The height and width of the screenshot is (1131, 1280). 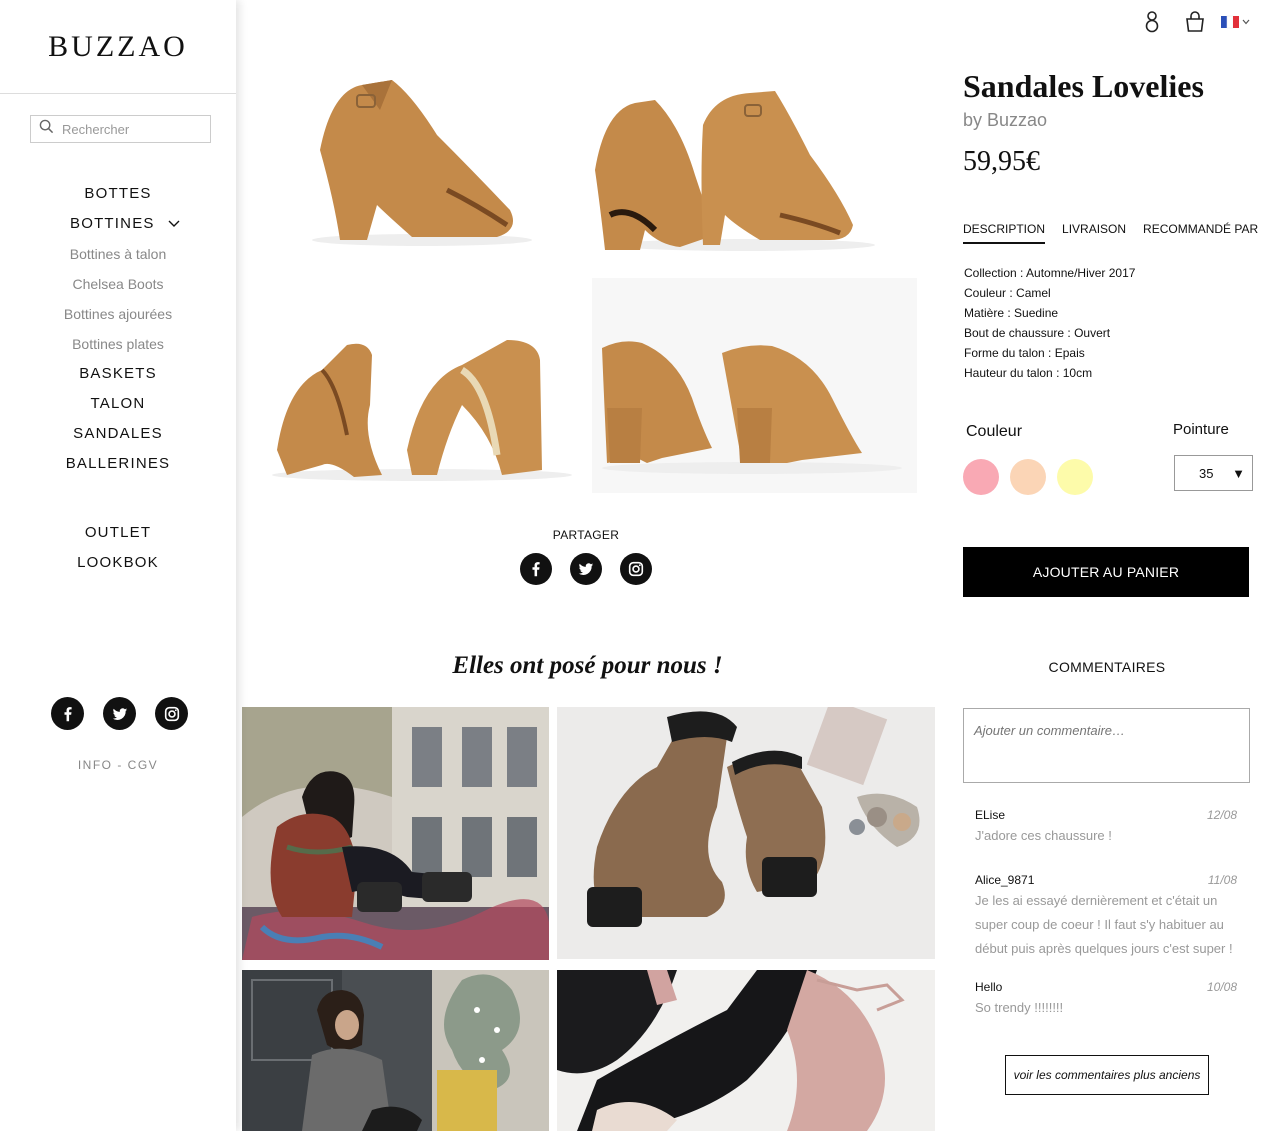 I want to click on product-brand: by Buzzao, so click(x=1005, y=120).